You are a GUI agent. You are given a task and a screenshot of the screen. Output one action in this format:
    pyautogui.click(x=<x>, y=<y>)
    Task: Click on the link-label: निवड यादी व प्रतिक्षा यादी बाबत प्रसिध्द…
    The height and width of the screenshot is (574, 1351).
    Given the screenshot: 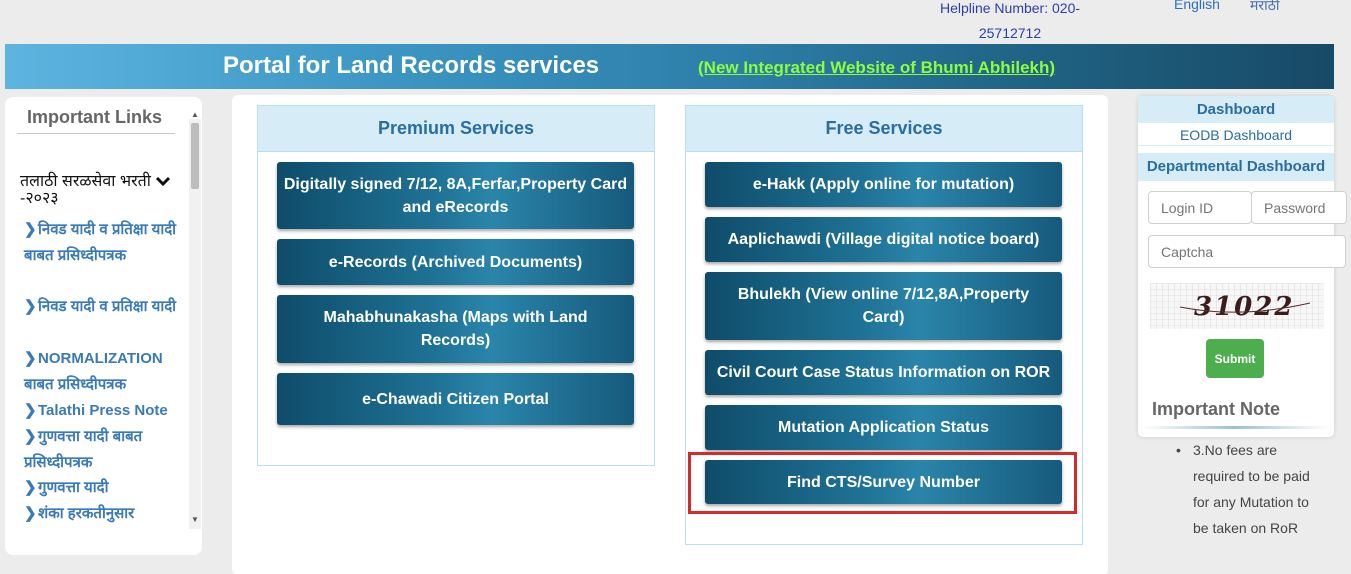 What is the action you would take?
    pyautogui.click(x=100, y=242)
    